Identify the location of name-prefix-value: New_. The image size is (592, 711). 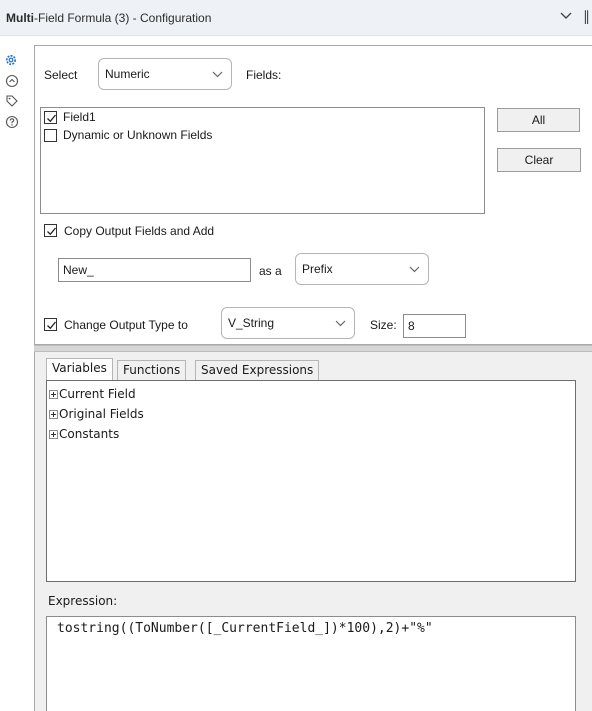
(78, 270).